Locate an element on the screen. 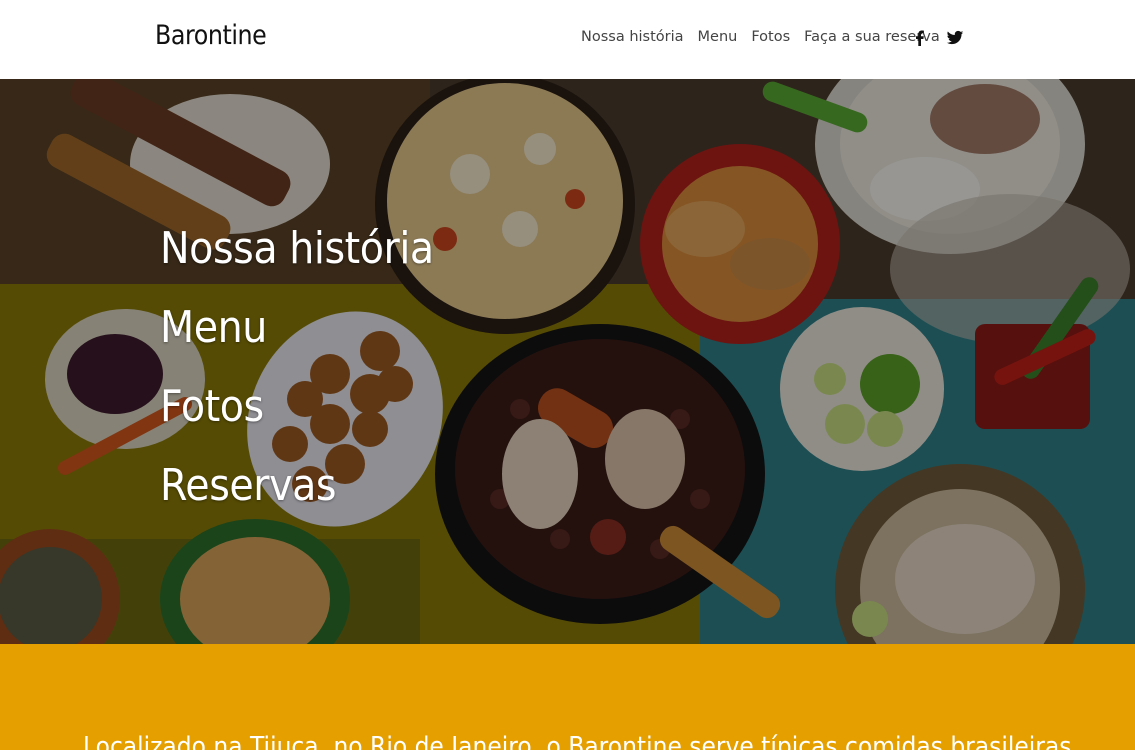  hero-menu: Nossa história Menu Fotos Reservas is located at coordinates (312, 367).